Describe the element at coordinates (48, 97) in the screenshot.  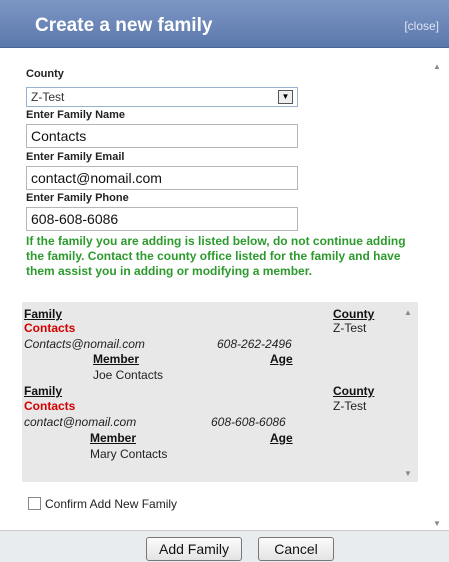
I see `county-selected-value: Z-Test` at that location.